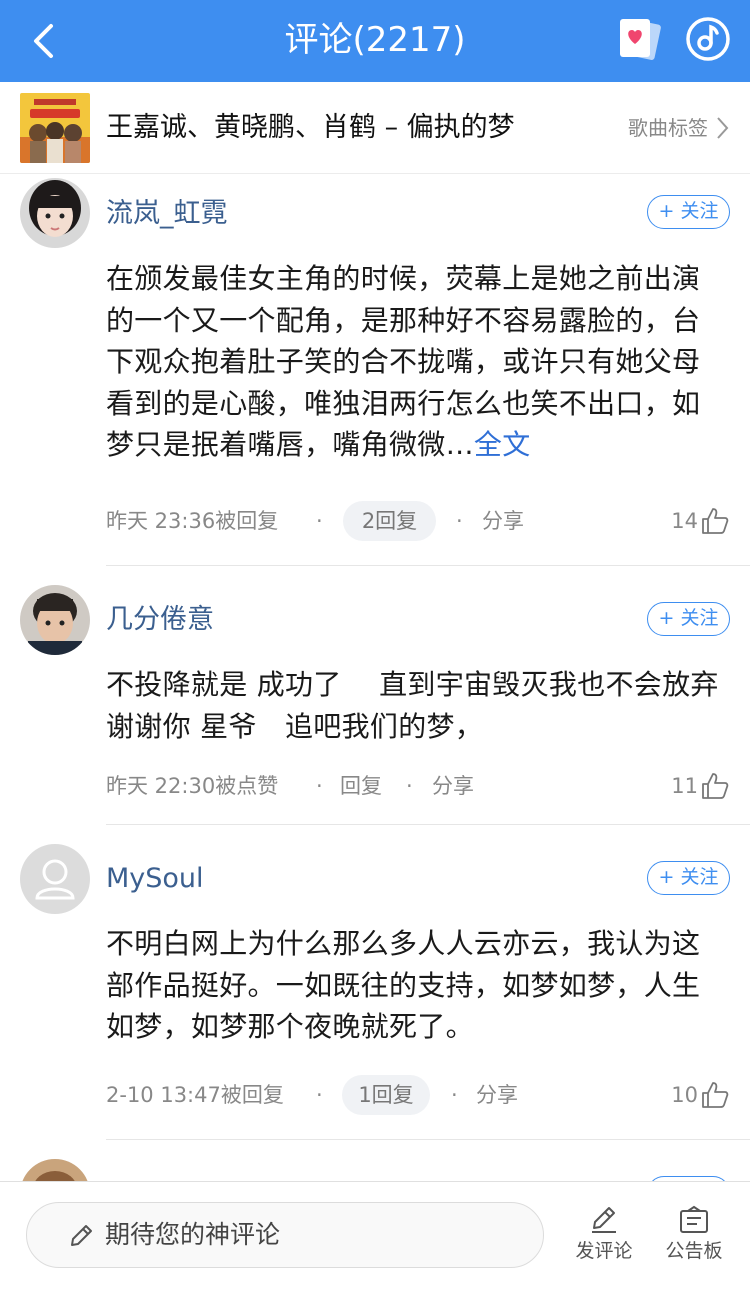 The image size is (750, 1289). I want to click on bulletin-board-label: 公告板, so click(694, 1251).